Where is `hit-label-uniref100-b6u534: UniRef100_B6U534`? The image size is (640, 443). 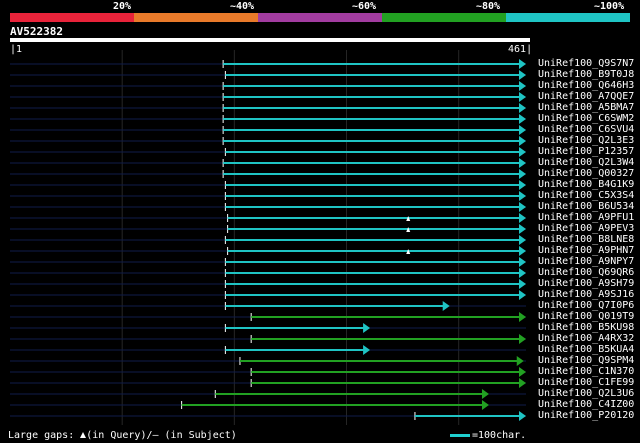 hit-label-uniref100-b6u534: UniRef100_B6U534 is located at coordinates (586, 206).